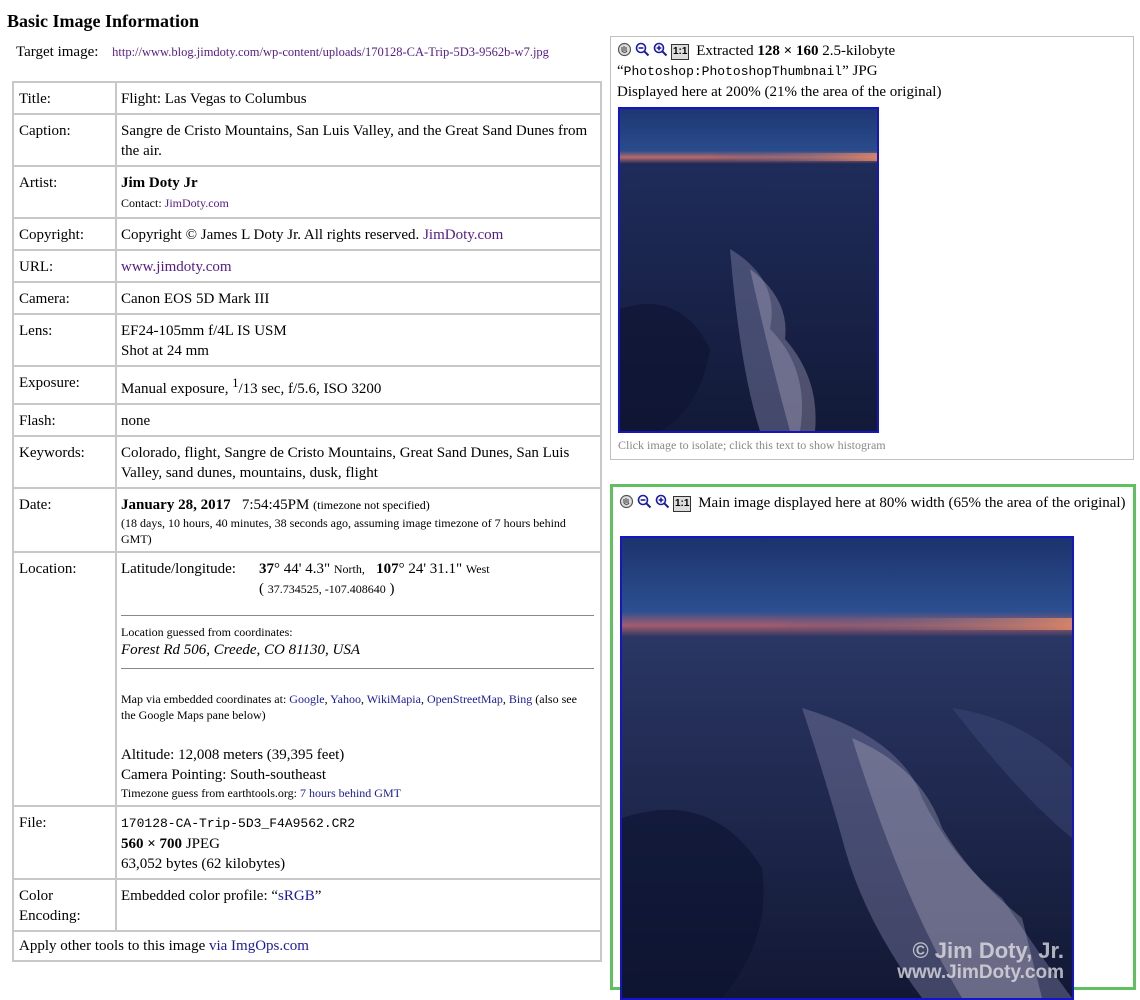  What do you see at coordinates (165, 351) in the screenshot?
I see `lens-focal: Shot at 24 mm` at bounding box center [165, 351].